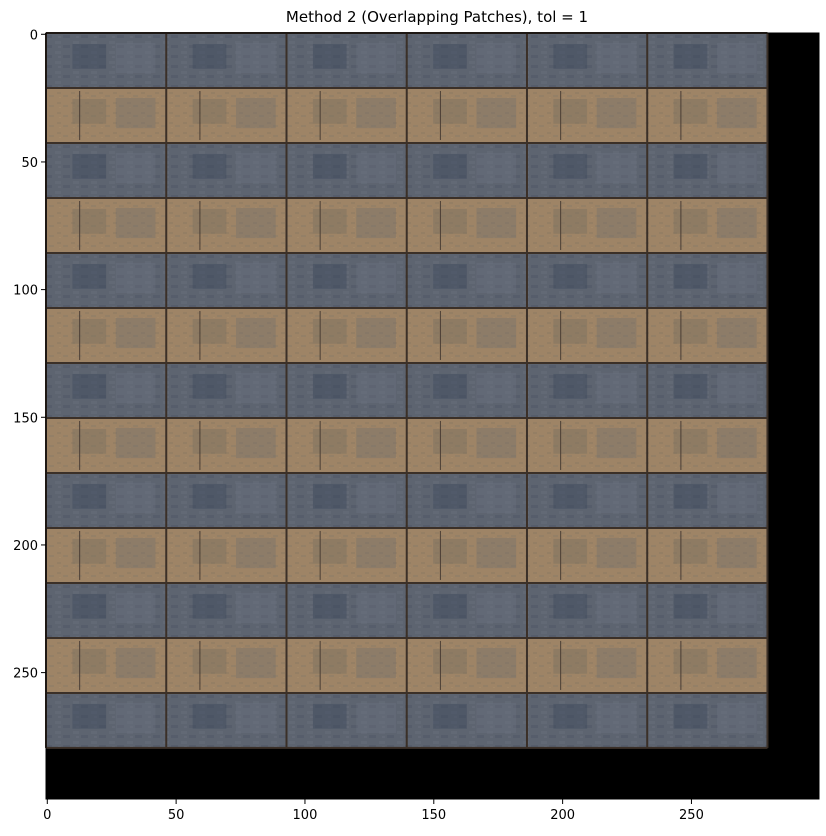  What do you see at coordinates (305, 815) in the screenshot?
I see `x-tick-label: 100` at bounding box center [305, 815].